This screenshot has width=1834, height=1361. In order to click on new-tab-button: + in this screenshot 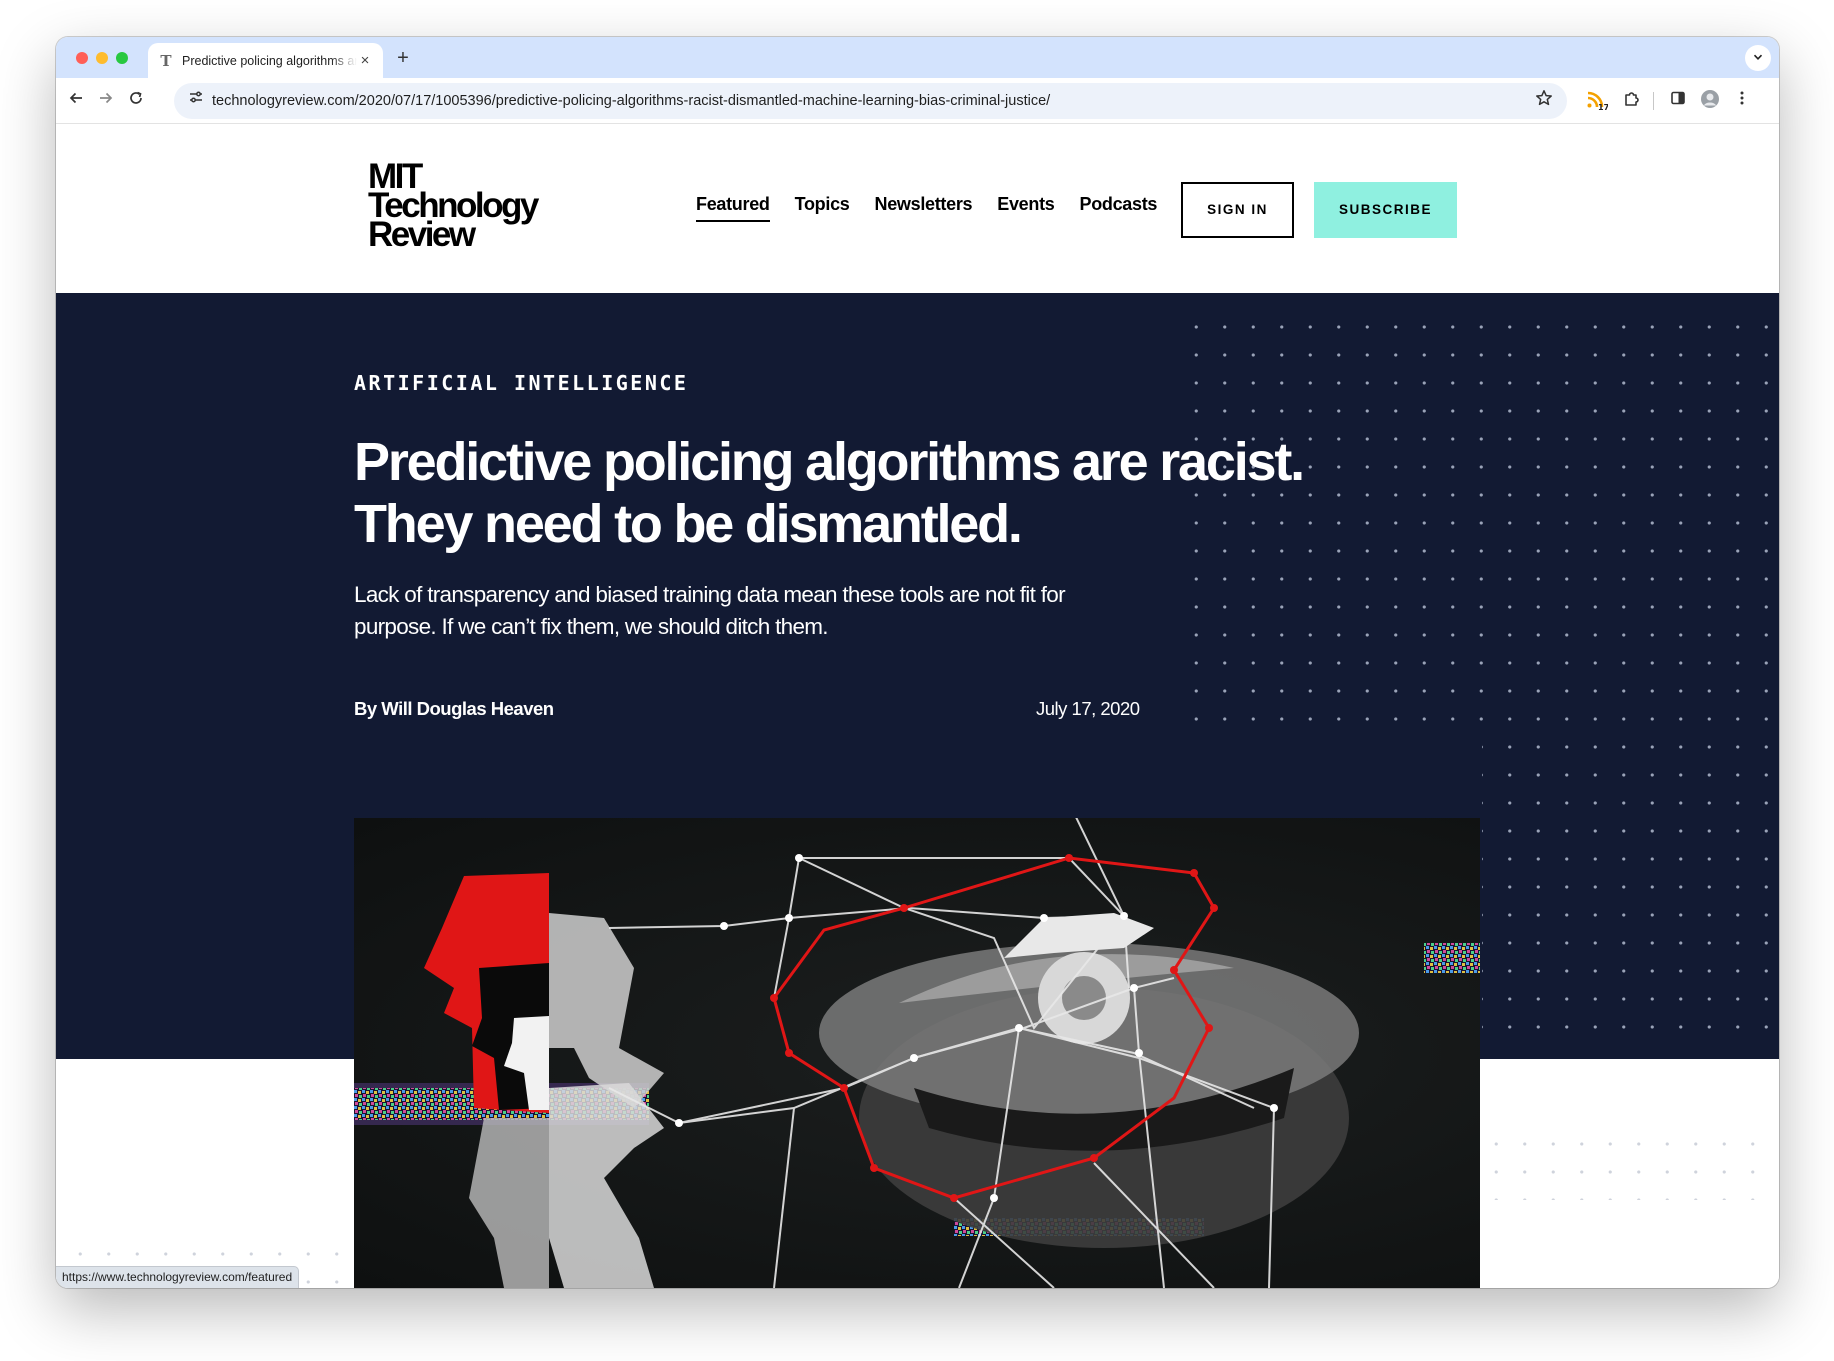, I will do `click(403, 59)`.